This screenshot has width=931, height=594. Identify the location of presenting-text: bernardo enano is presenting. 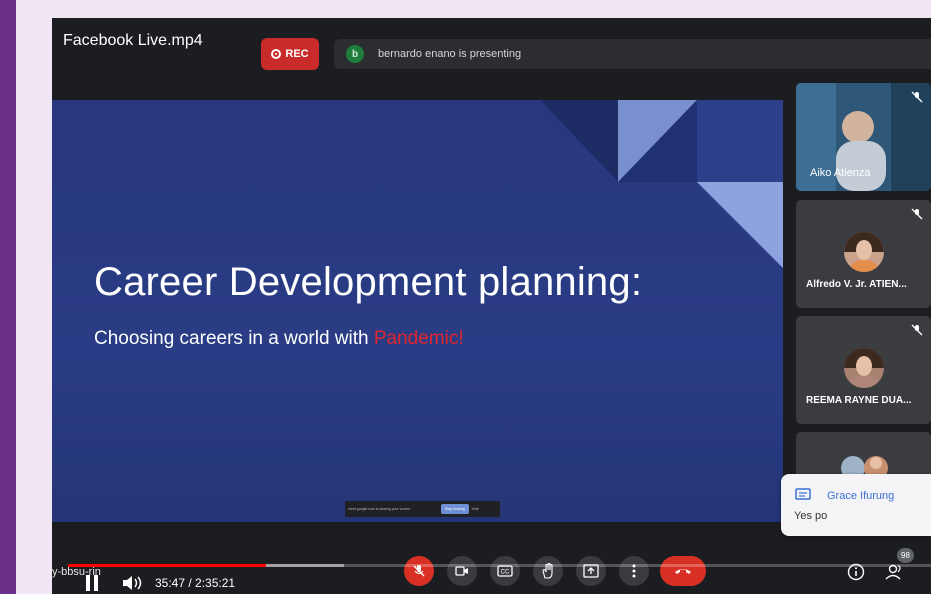
(450, 54).